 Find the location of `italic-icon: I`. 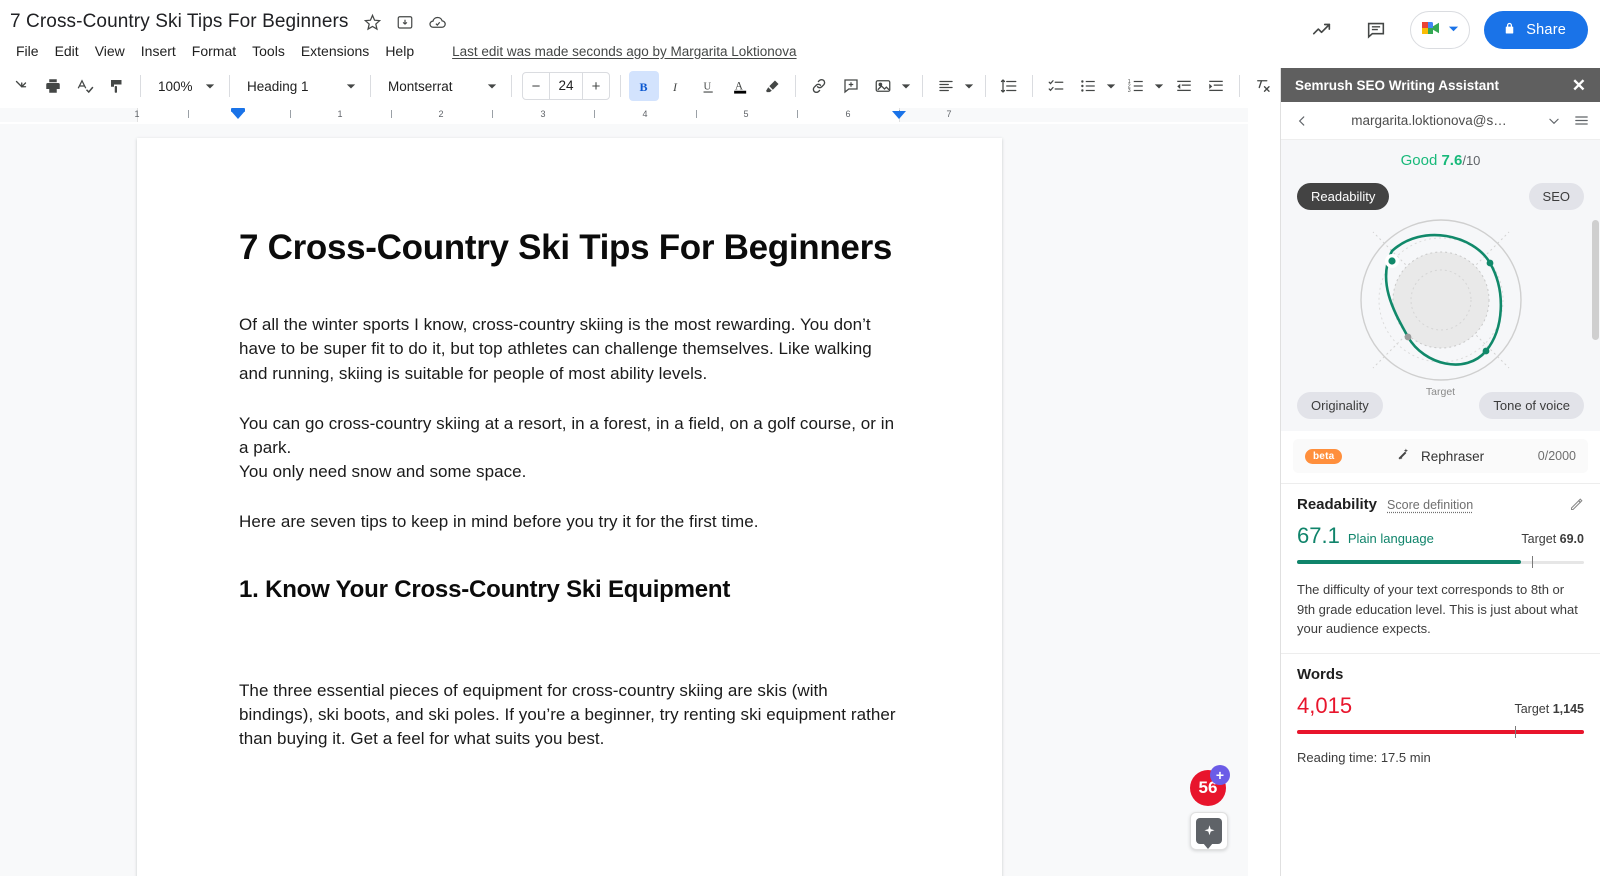

italic-icon: I is located at coordinates (676, 86).